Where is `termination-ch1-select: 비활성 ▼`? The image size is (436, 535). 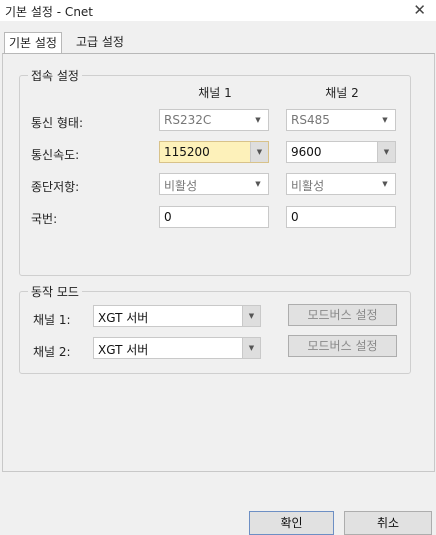
termination-ch1-select: 비활성 ▼ is located at coordinates (214, 184).